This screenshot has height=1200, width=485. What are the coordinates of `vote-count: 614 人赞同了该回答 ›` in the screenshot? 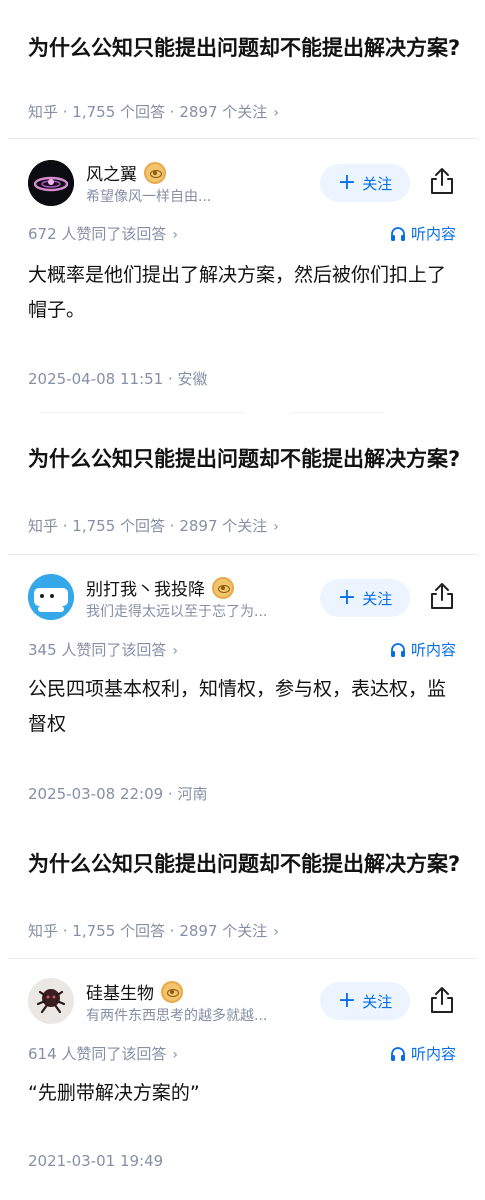 It's located at (103, 1053).